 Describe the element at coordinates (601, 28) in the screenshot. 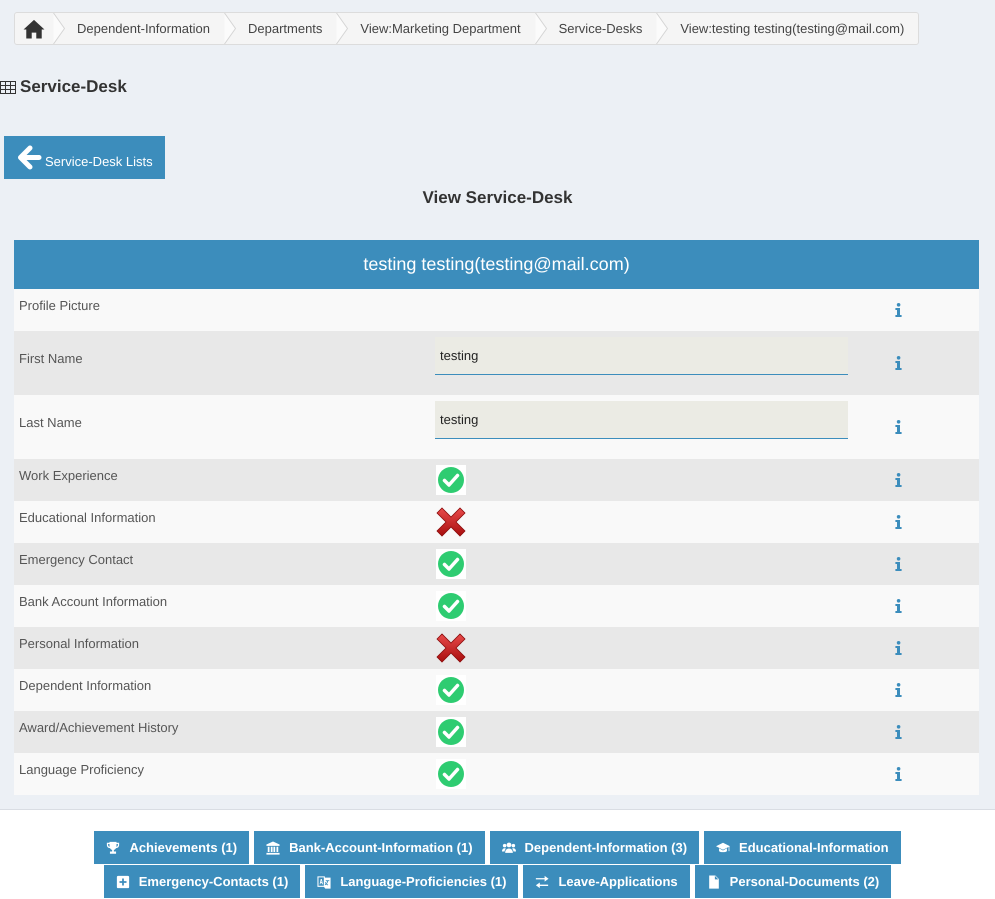

I see `breadcrumb-link: Service-Desks` at that location.